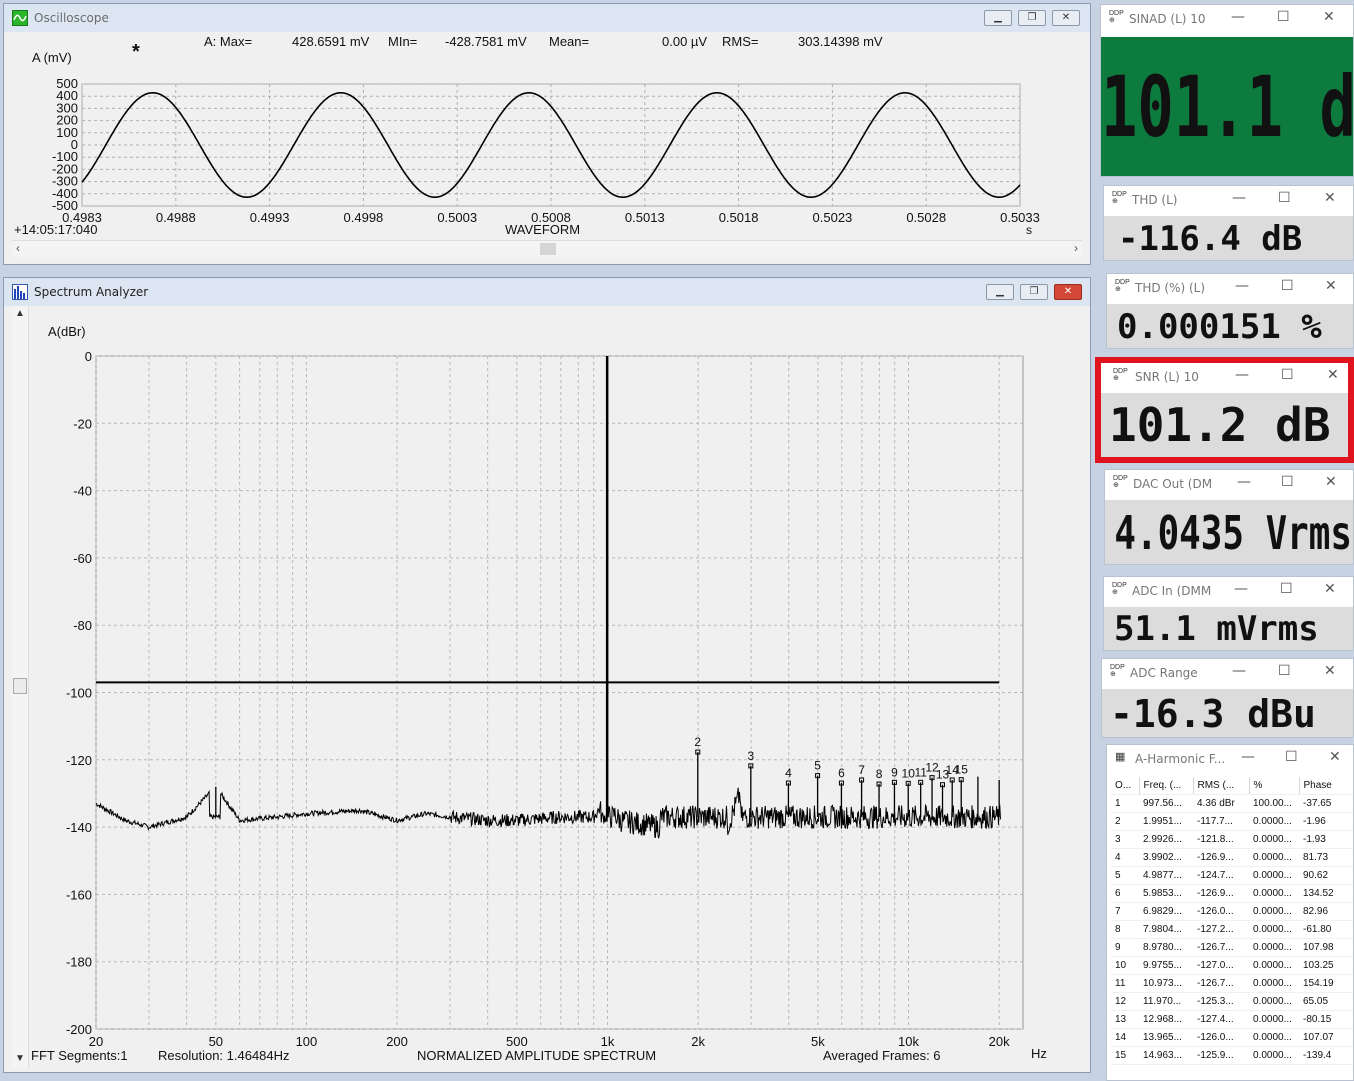 The image size is (1354, 1081). I want to click on table-row: 2 1.9951... -117.7... 0.0000... -1.96, so click(1232, 821).